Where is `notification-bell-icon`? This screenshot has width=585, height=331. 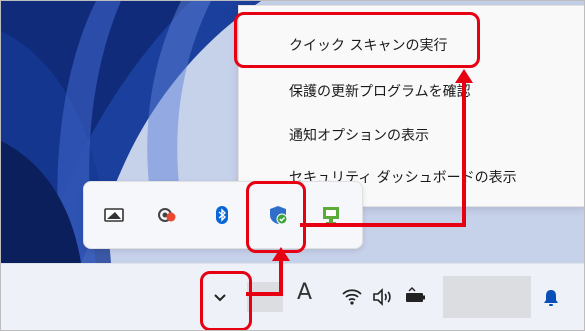 notification-bell-icon is located at coordinates (551, 298).